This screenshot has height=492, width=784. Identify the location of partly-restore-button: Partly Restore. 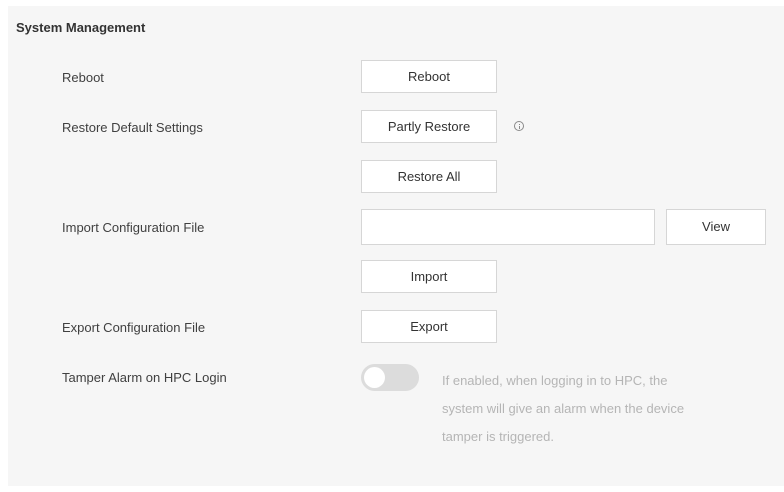
(429, 126).